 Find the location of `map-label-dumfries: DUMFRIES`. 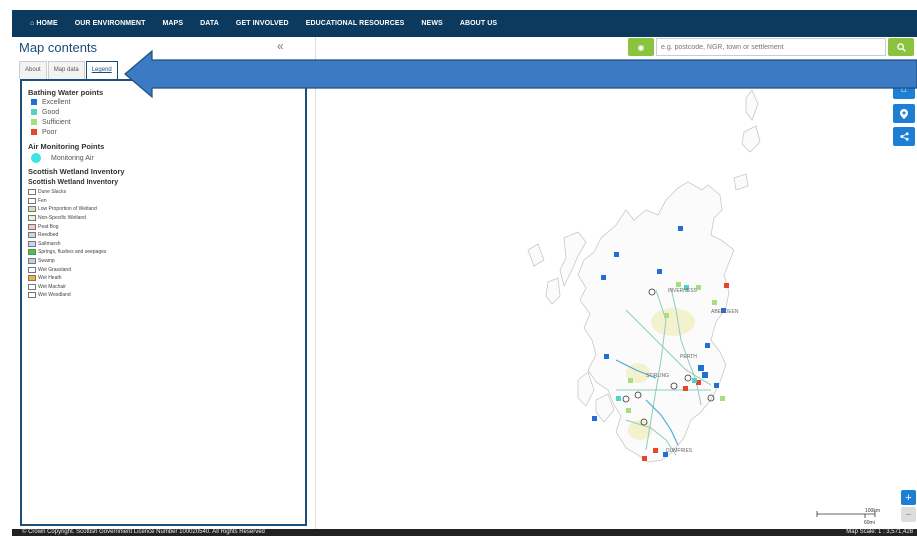

map-label-dumfries: DUMFRIES is located at coordinates (679, 451).